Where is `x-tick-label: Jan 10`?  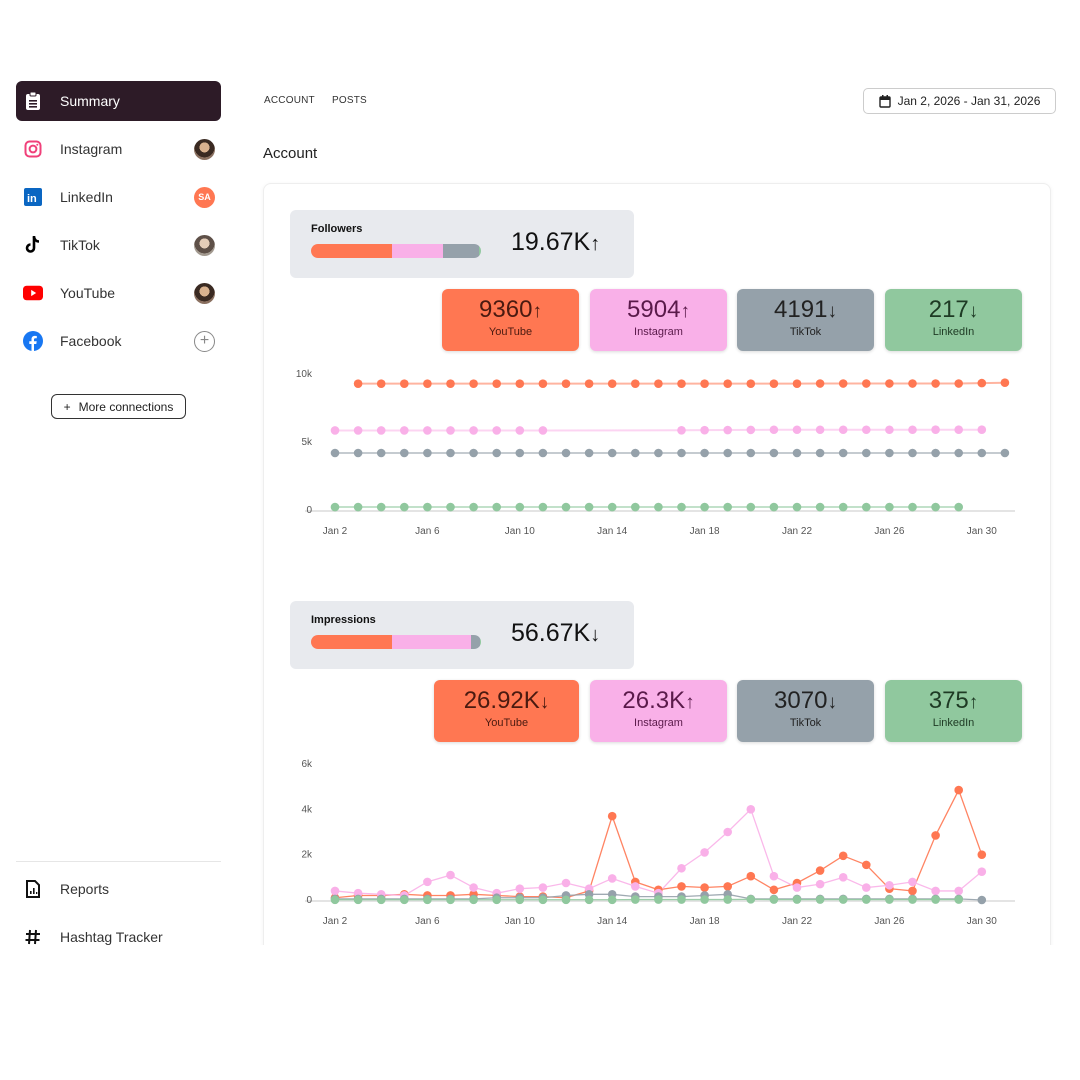 x-tick-label: Jan 10 is located at coordinates (520, 921).